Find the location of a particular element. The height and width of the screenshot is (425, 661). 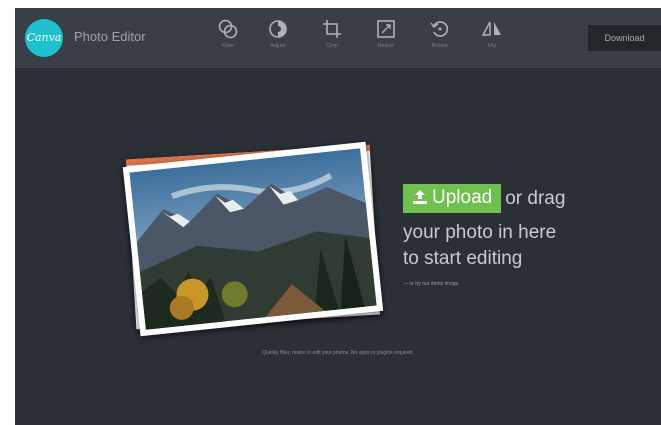

upload-instruction-line-2: your photo in here is located at coordinates (480, 232).